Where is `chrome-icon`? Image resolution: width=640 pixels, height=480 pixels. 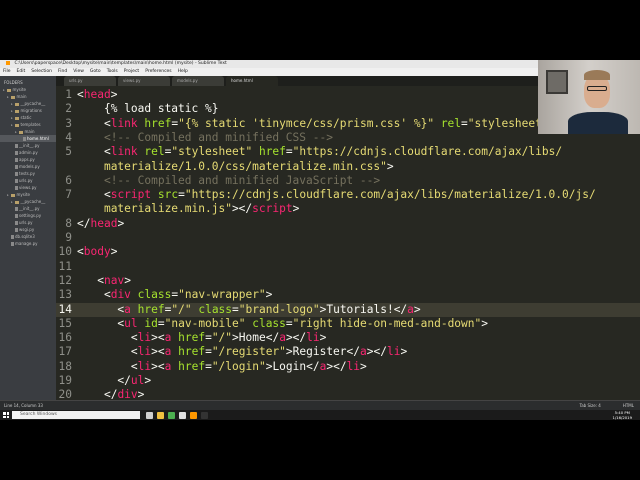 chrome-icon is located at coordinates (171, 415).